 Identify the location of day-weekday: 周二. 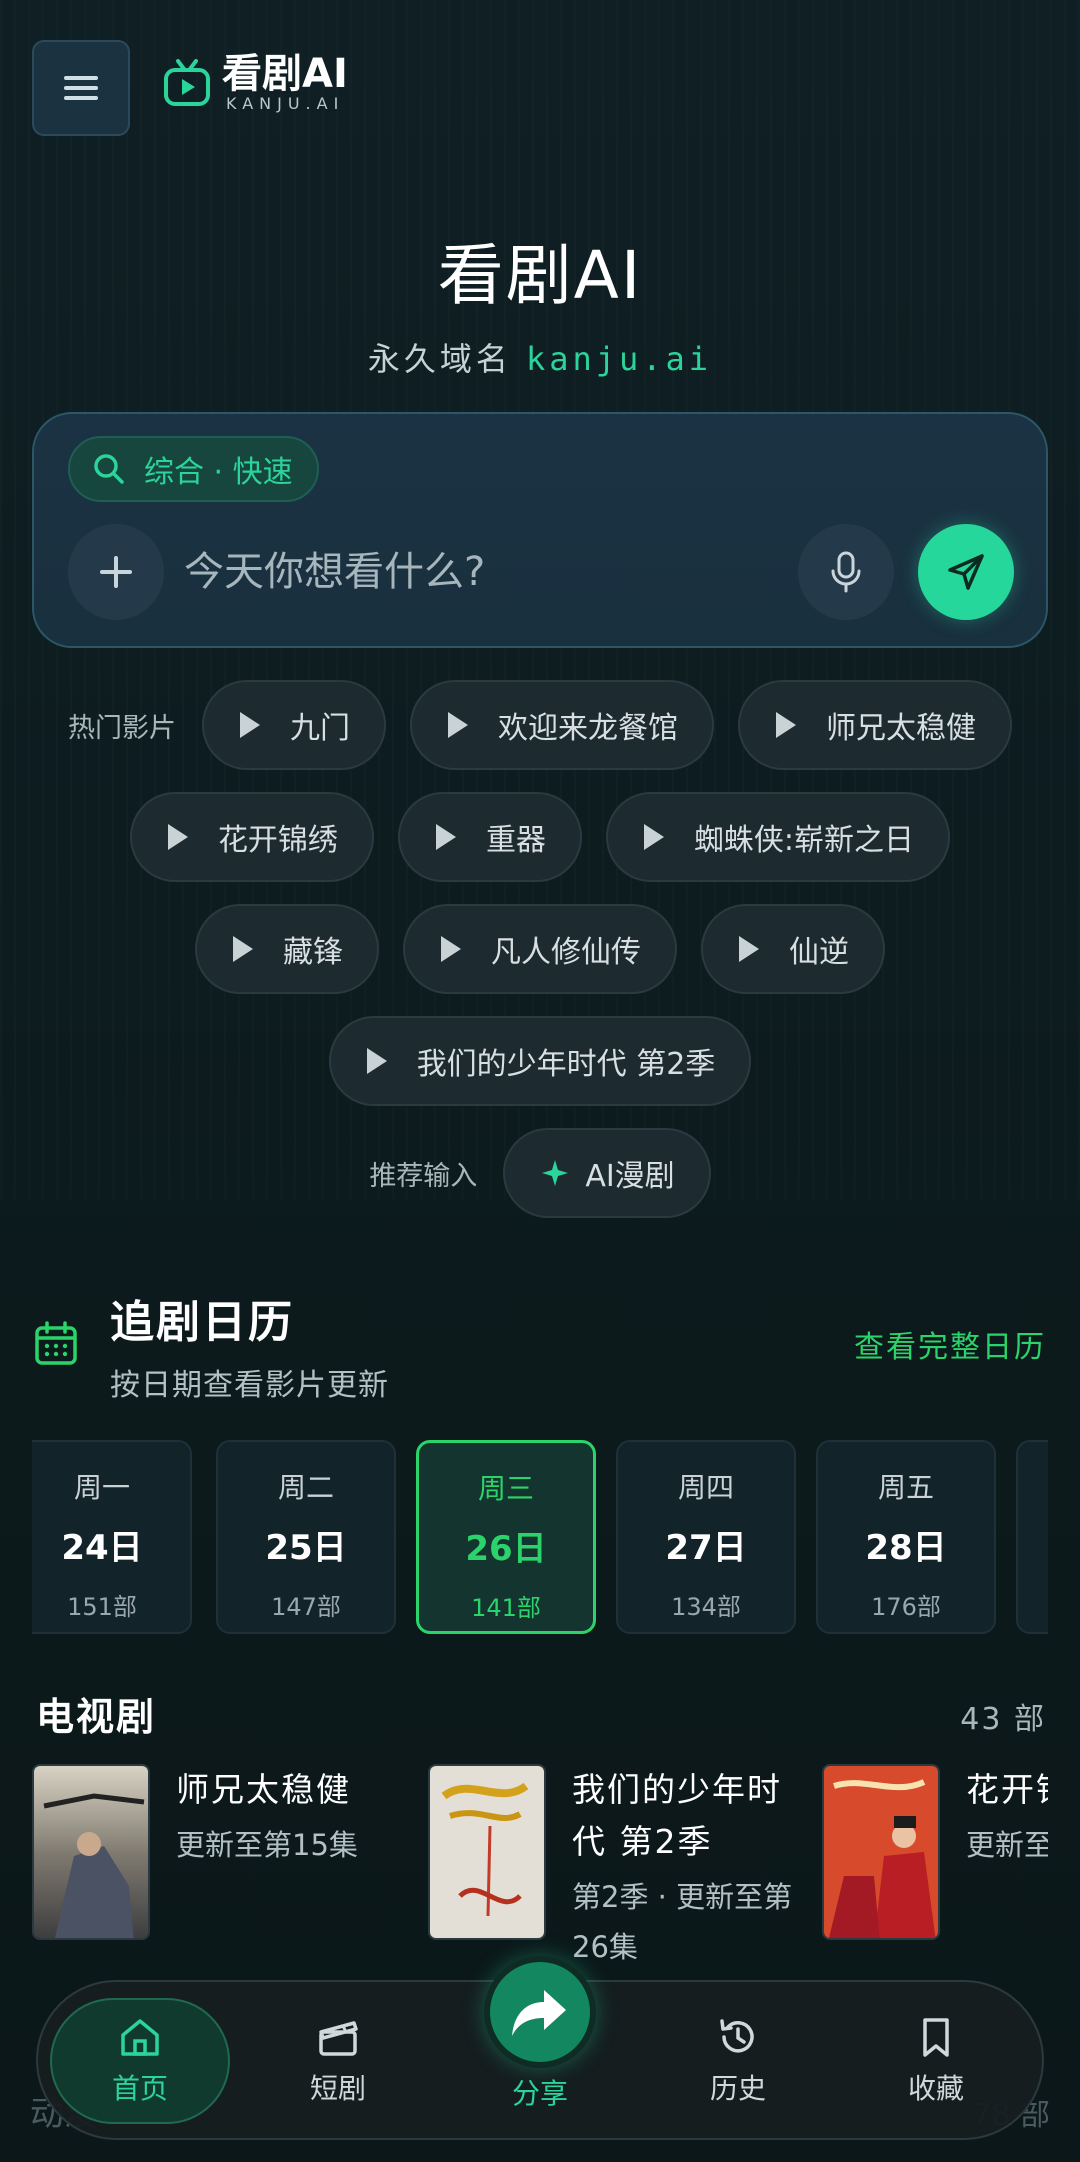
(305, 1487).